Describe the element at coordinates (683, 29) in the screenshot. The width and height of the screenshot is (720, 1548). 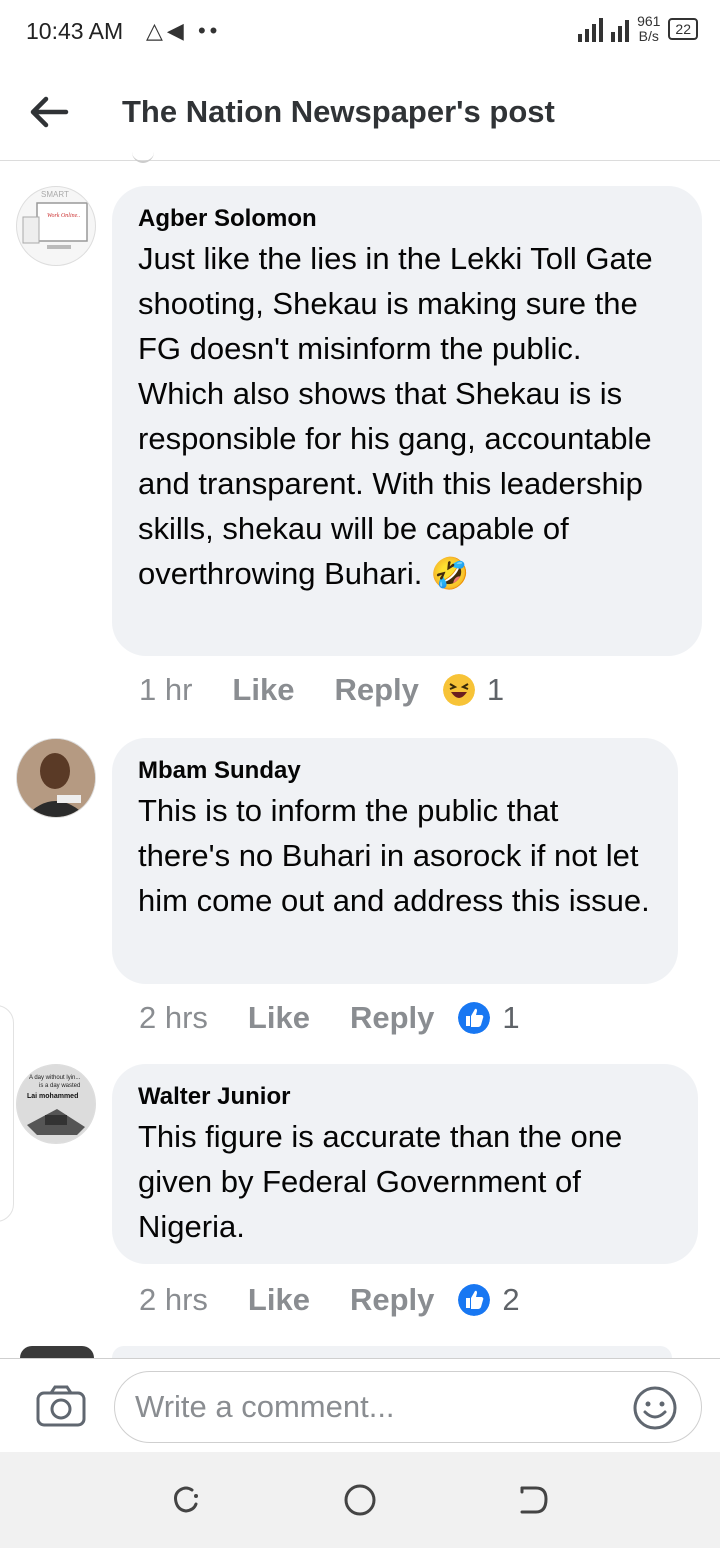
I see `battery-icon: 22` at that location.